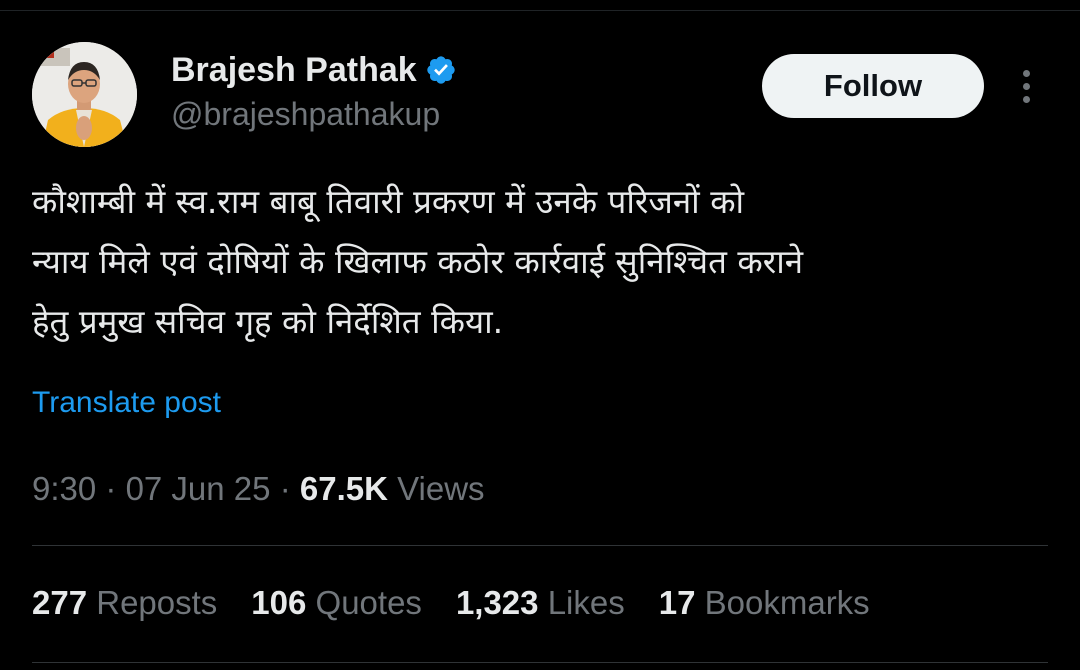 This screenshot has height=670, width=1080. Describe the element at coordinates (64, 488) in the screenshot. I see `tweet-time: 9:30` at that location.